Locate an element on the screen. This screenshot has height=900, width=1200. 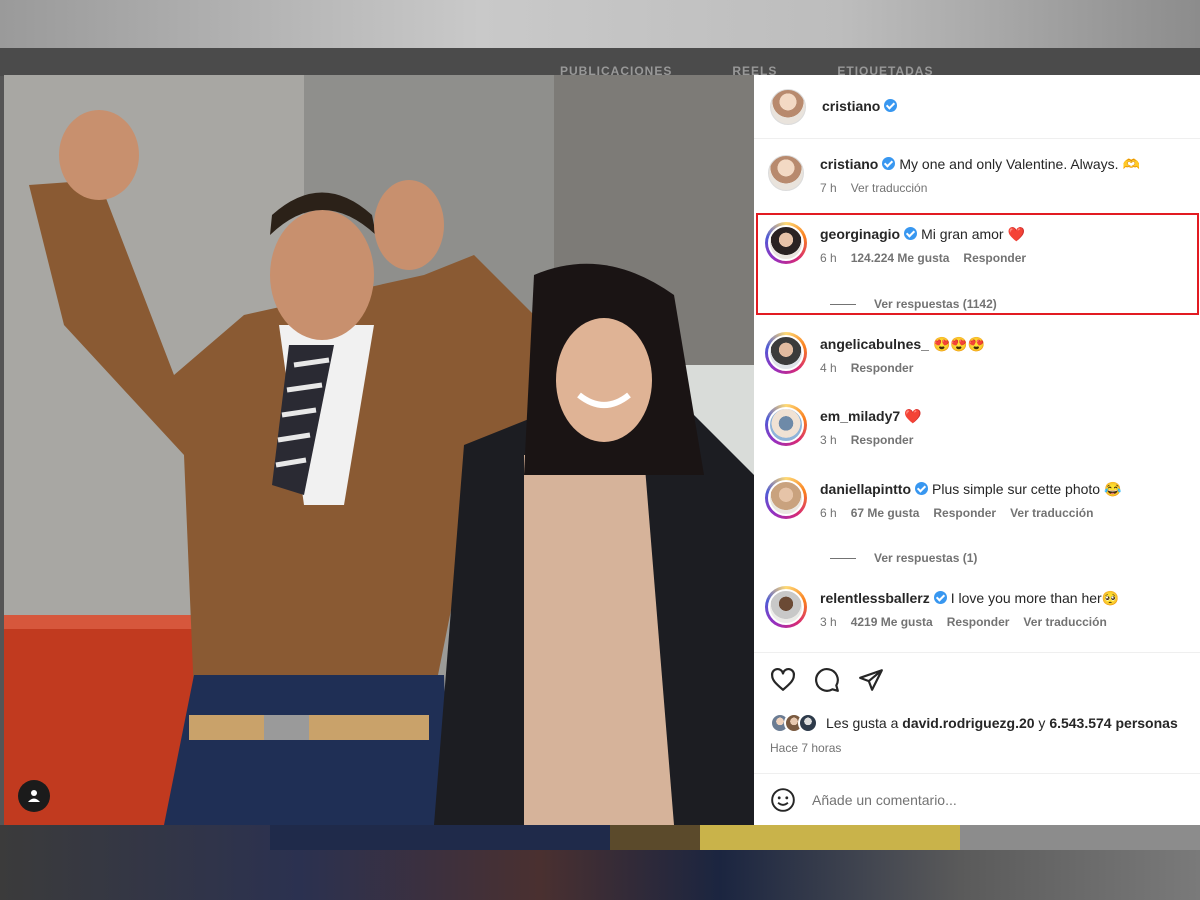
comment-username: relentlessballerz is located at coordinates (875, 598).